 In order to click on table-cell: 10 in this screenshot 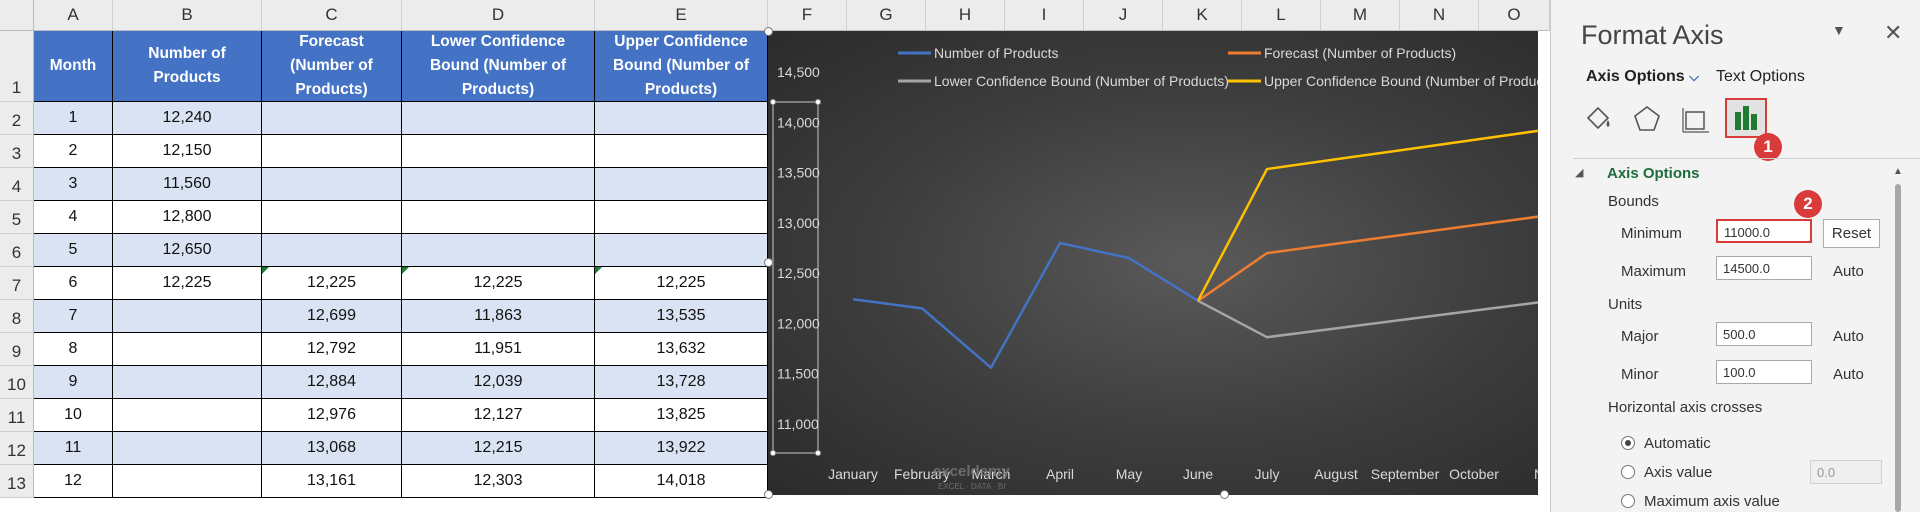, I will do `click(73, 415)`.